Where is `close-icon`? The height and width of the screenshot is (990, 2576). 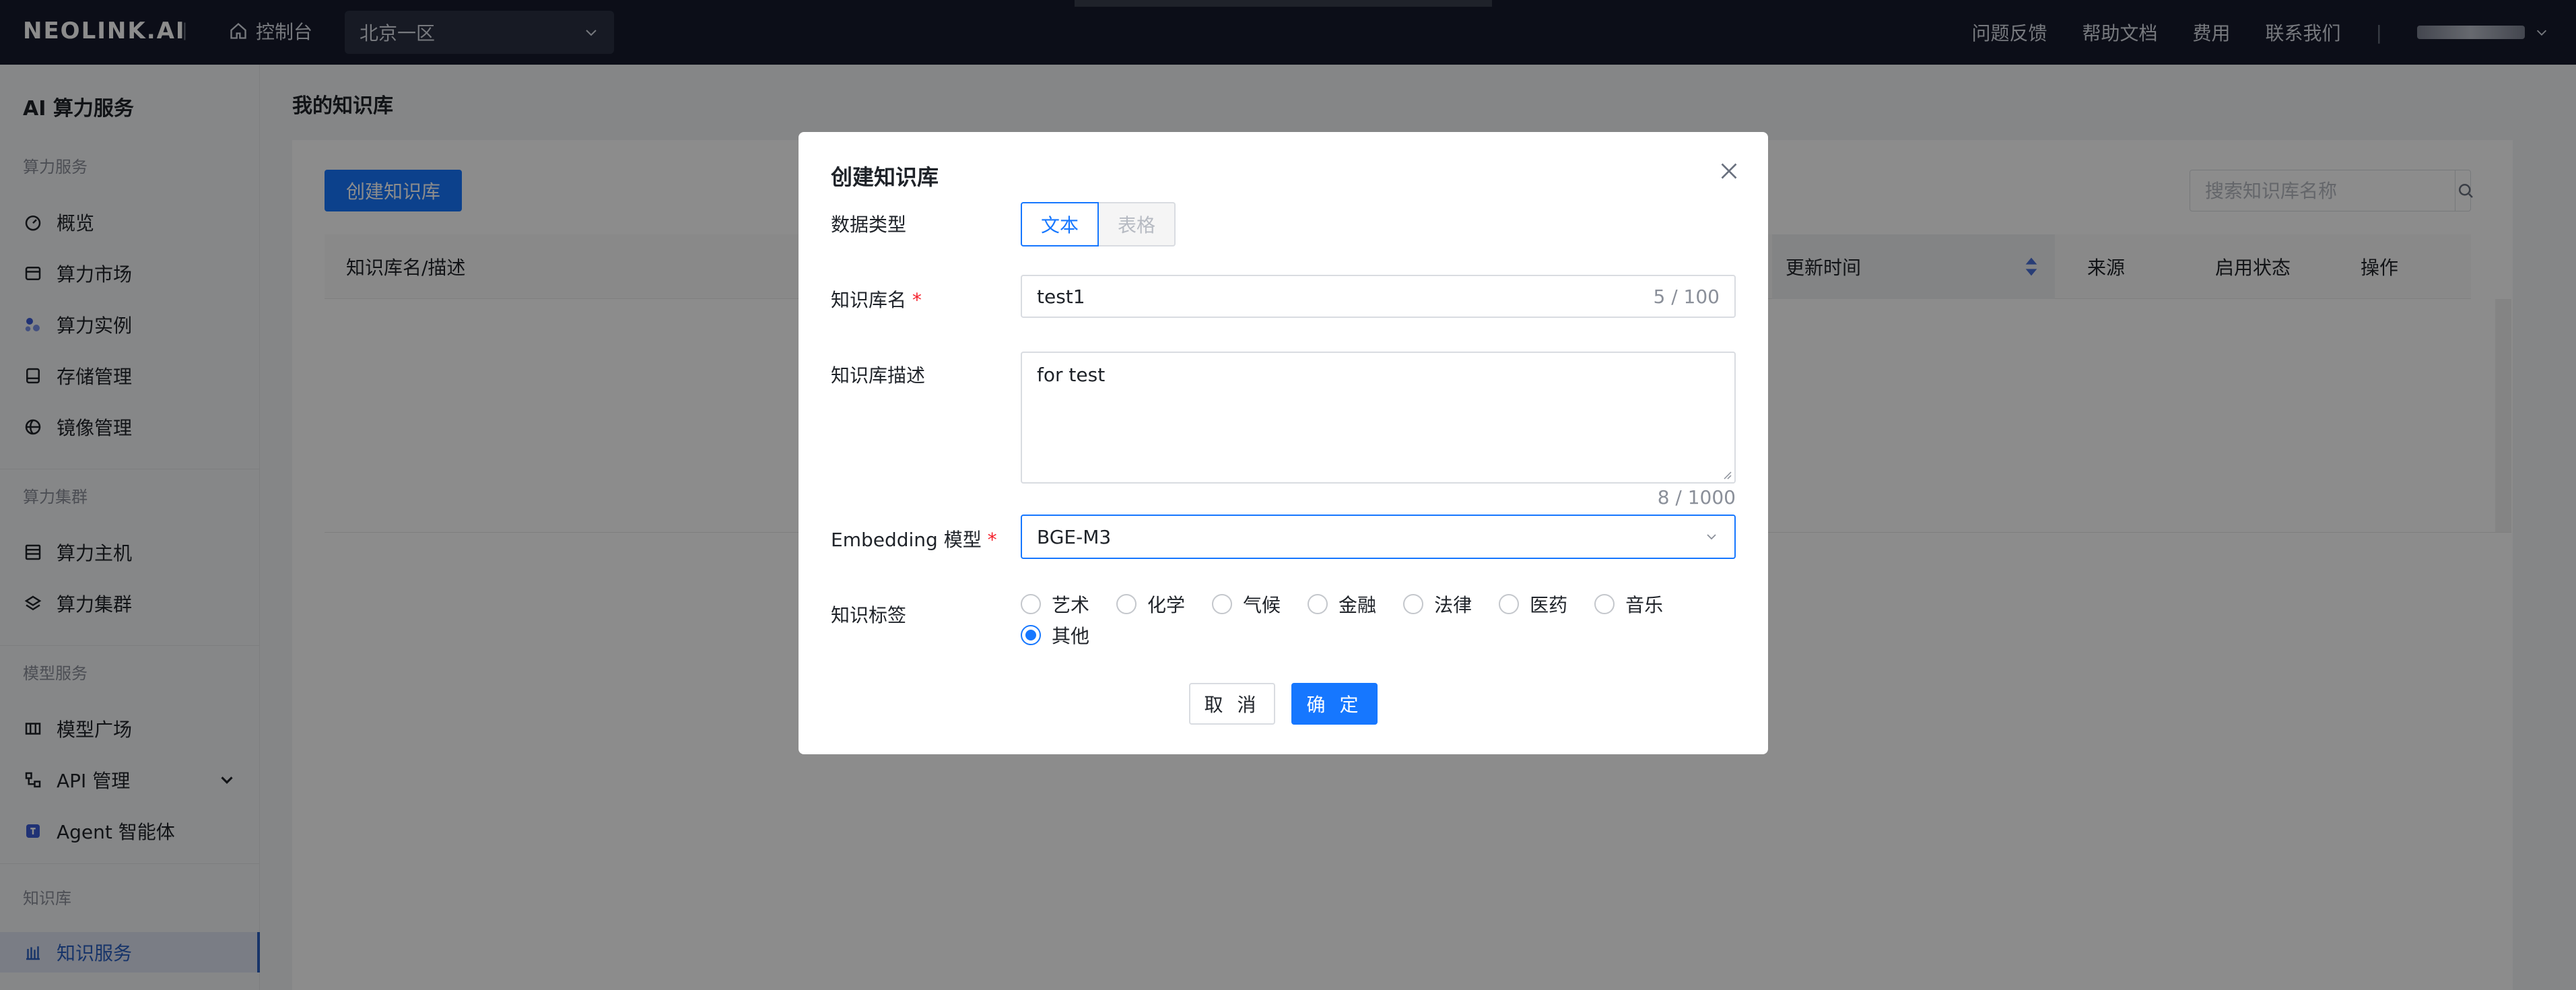 close-icon is located at coordinates (1729, 171).